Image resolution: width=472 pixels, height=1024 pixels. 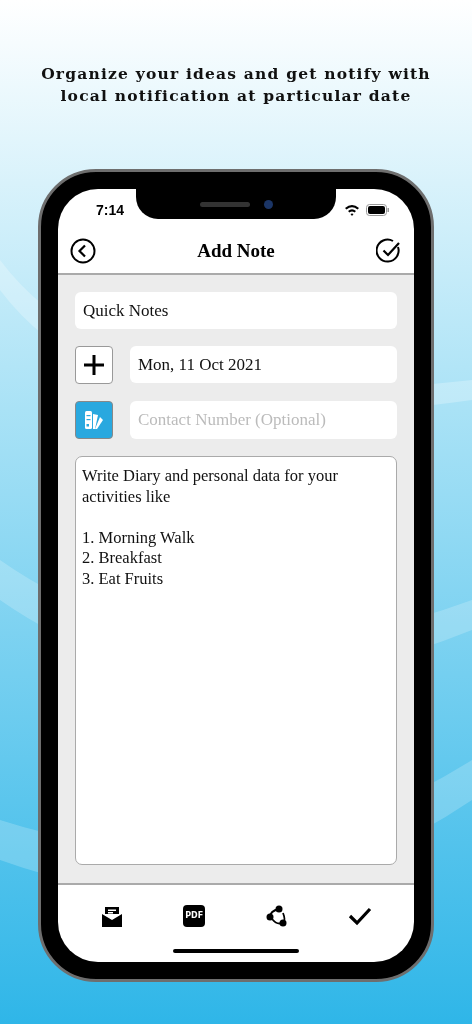 I want to click on headline-text: Organize your ideas and get notify with, so click(x=236, y=74).